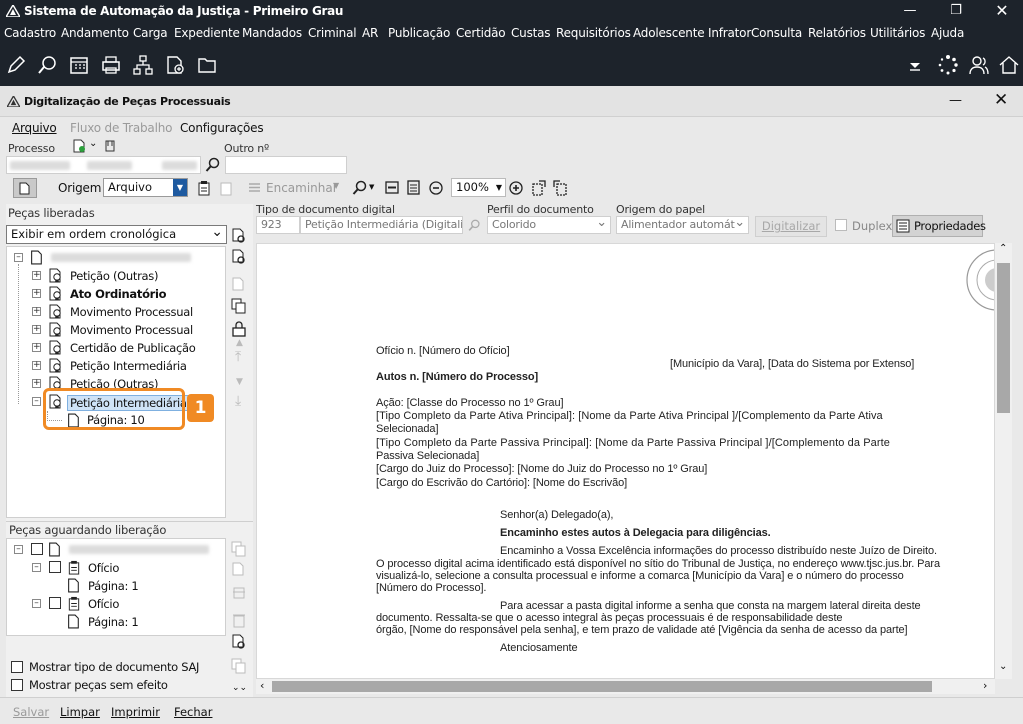 This screenshot has width=1023, height=724. I want to click on chevron-down-icon: ⌄, so click(93, 143).